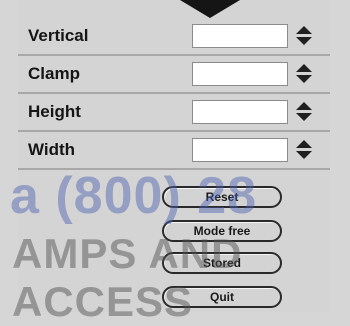 This screenshot has height=326, width=350. I want to click on field-width: Width, so click(174, 151).